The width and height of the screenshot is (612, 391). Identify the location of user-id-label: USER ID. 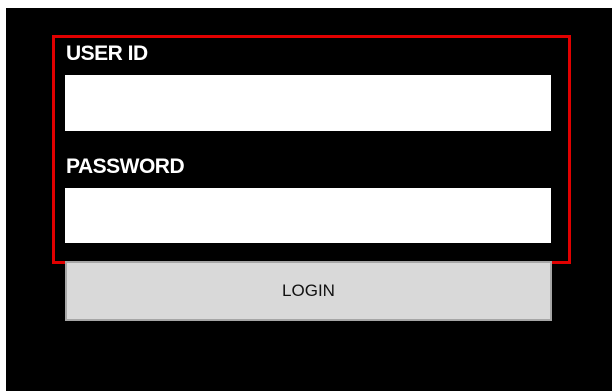
(107, 53).